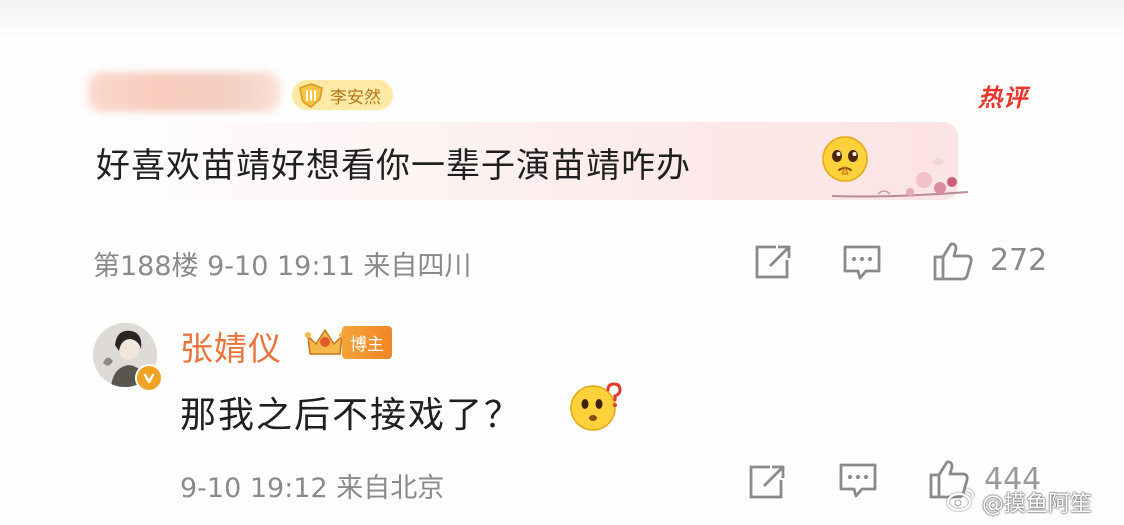 Image resolution: width=1124 pixels, height=525 pixels. What do you see at coordinates (282, 266) in the screenshot?
I see `comment-meta: 第188楼 9-10 19:11 来自四川` at bounding box center [282, 266].